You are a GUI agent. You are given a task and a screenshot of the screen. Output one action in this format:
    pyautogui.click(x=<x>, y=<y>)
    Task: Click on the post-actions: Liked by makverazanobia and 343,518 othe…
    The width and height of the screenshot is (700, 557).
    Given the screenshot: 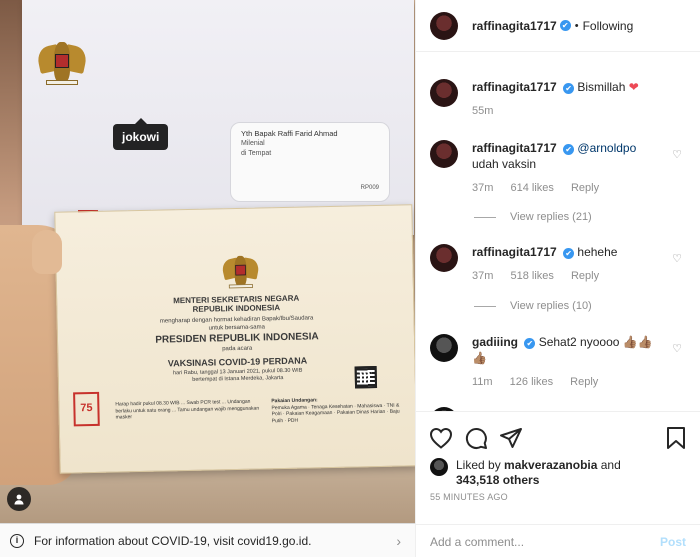 What is the action you would take?
    pyautogui.click(x=558, y=484)
    